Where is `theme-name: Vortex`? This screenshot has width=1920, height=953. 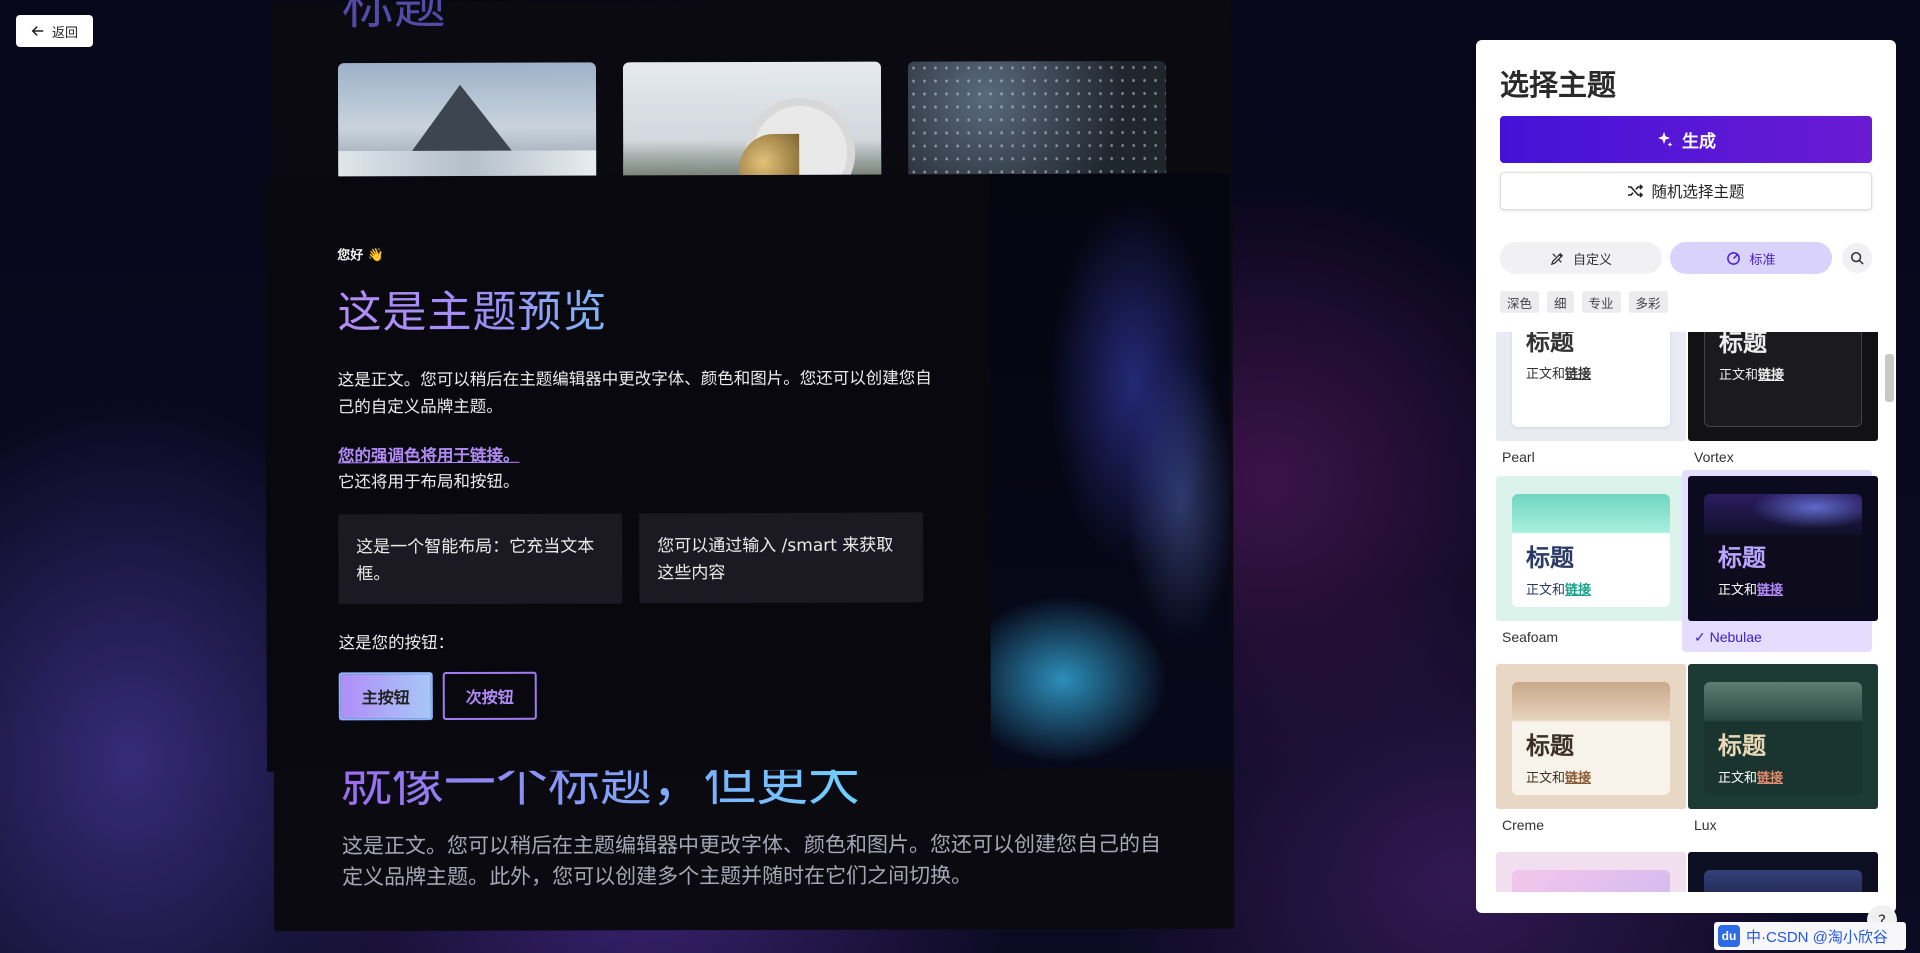
theme-name: Vortex is located at coordinates (1714, 457).